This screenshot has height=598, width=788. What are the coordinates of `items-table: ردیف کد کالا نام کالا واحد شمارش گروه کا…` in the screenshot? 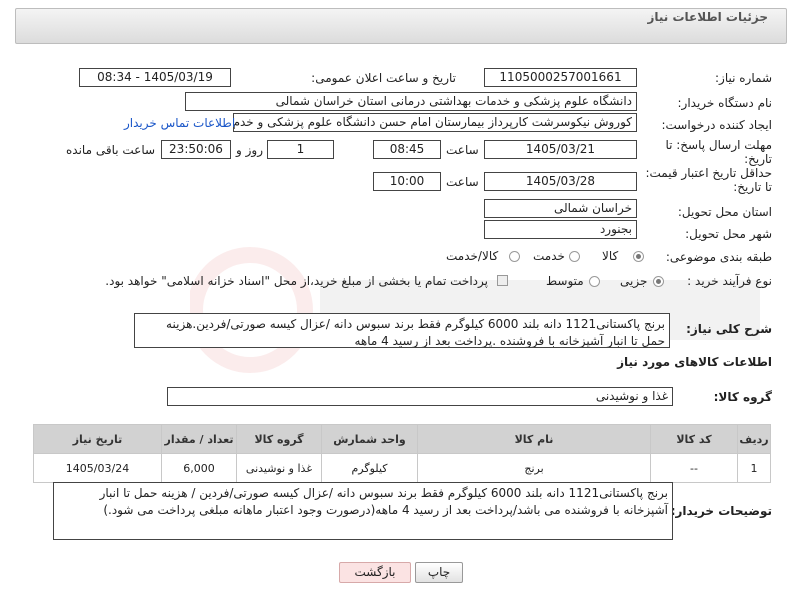 It's located at (402, 453).